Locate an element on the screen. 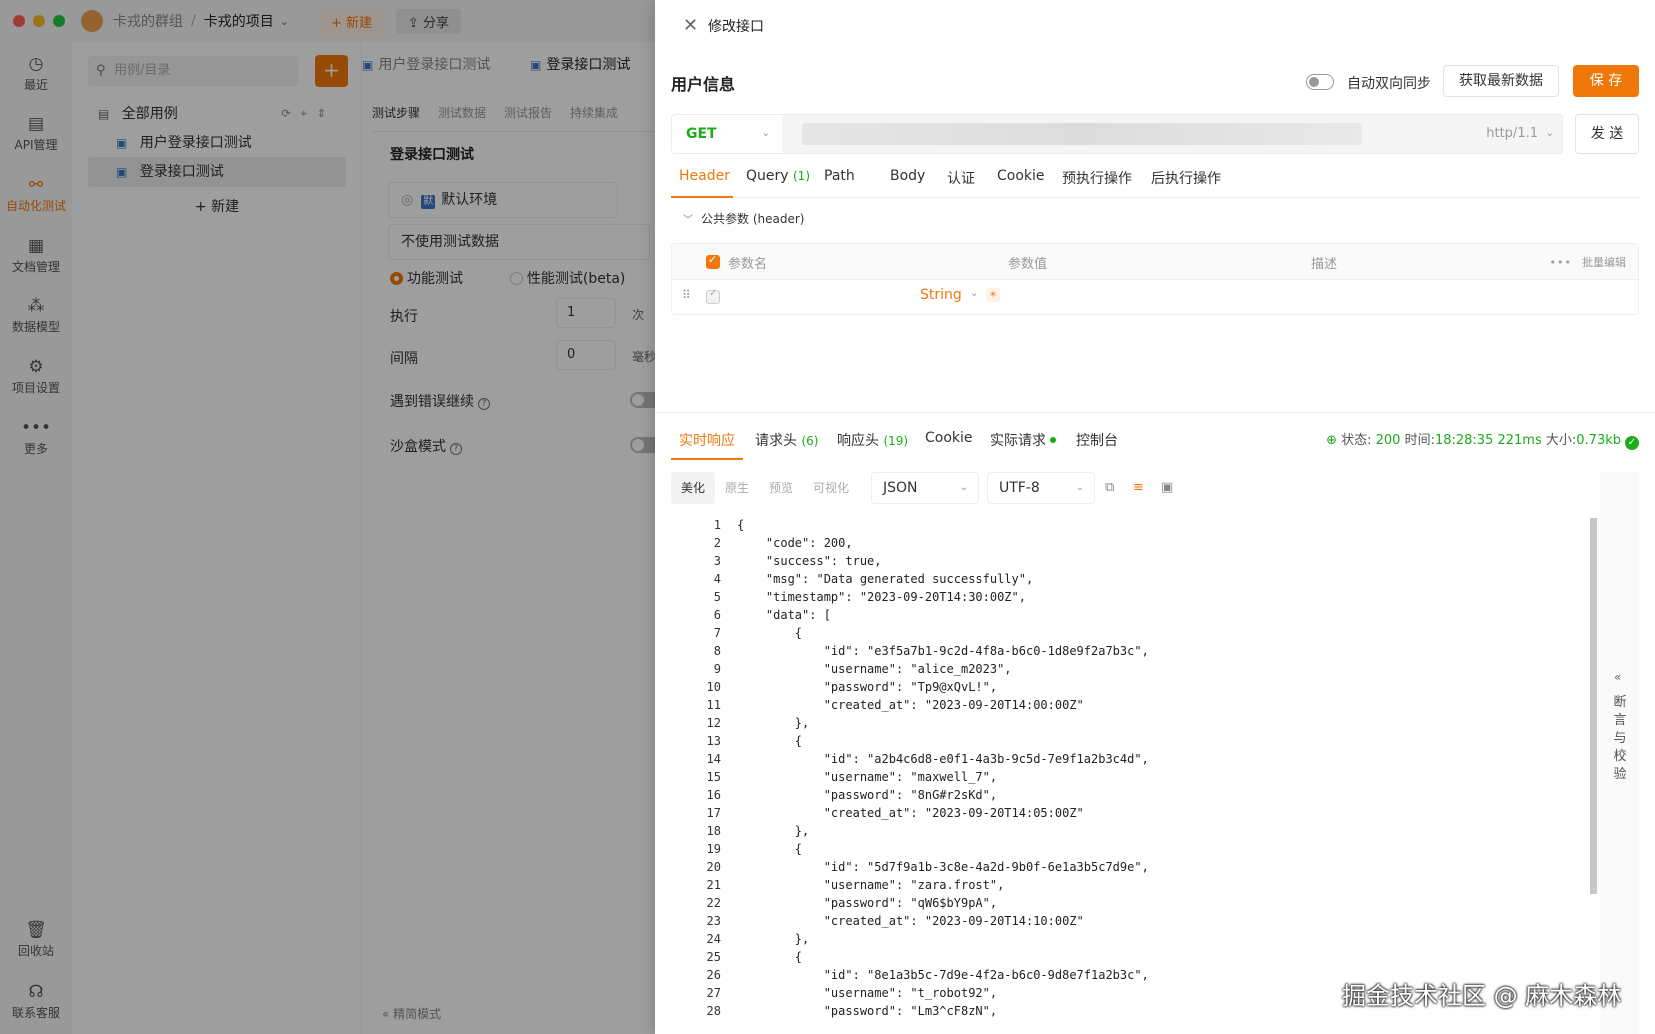  code-line: "created_at": "2023-09-20T14:10:00Z" is located at coordinates (910, 921).